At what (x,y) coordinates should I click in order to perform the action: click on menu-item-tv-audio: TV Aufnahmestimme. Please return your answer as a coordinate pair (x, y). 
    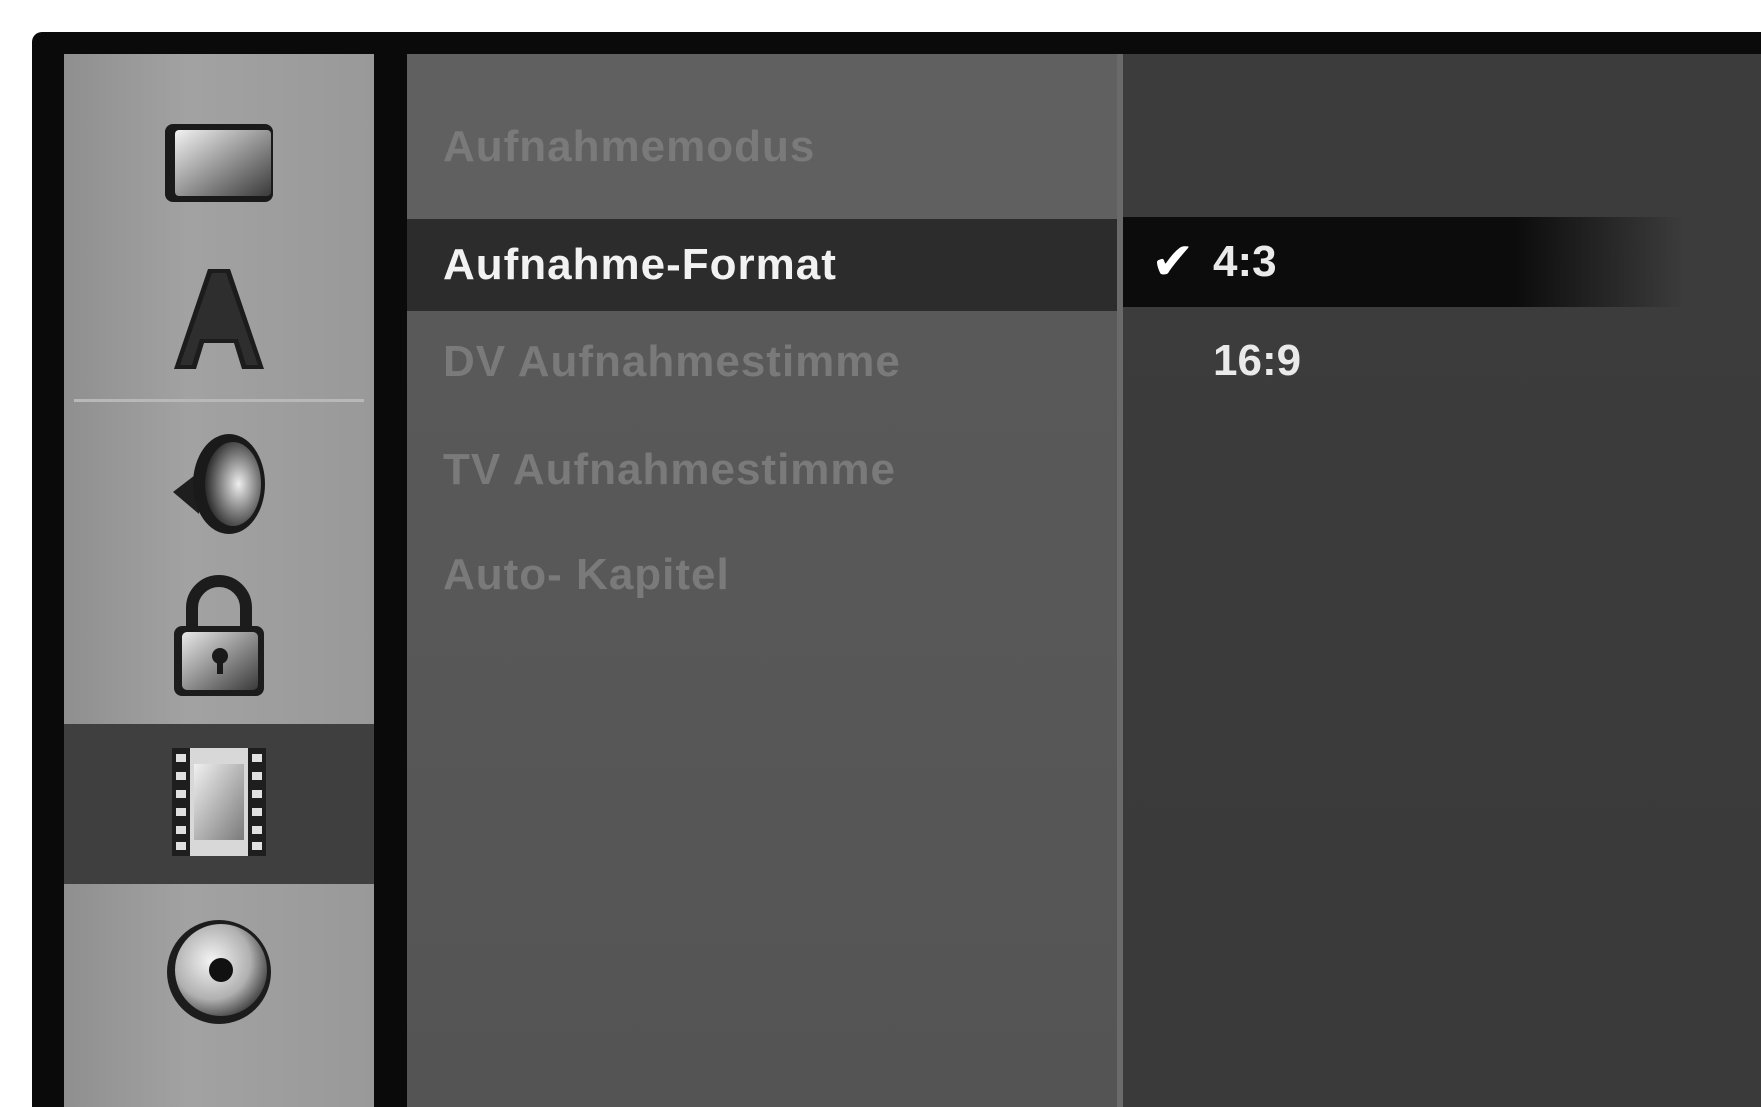
    Looking at the image, I should click on (762, 470).